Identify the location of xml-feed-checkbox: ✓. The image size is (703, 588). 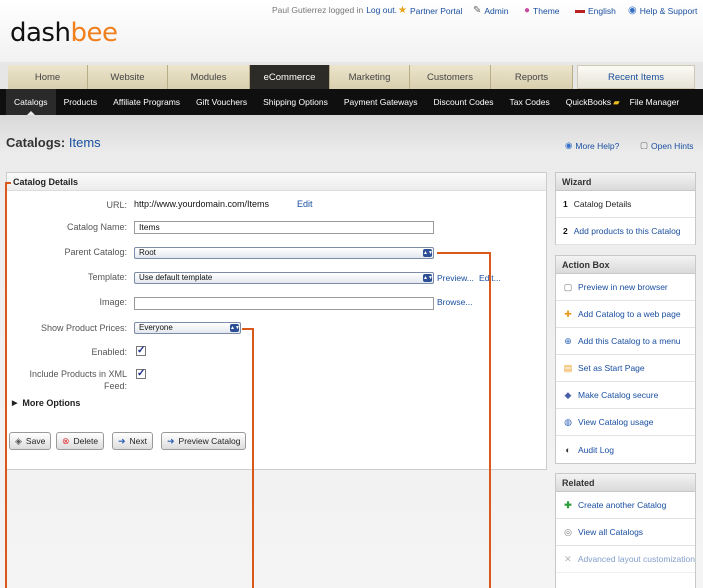
(141, 374).